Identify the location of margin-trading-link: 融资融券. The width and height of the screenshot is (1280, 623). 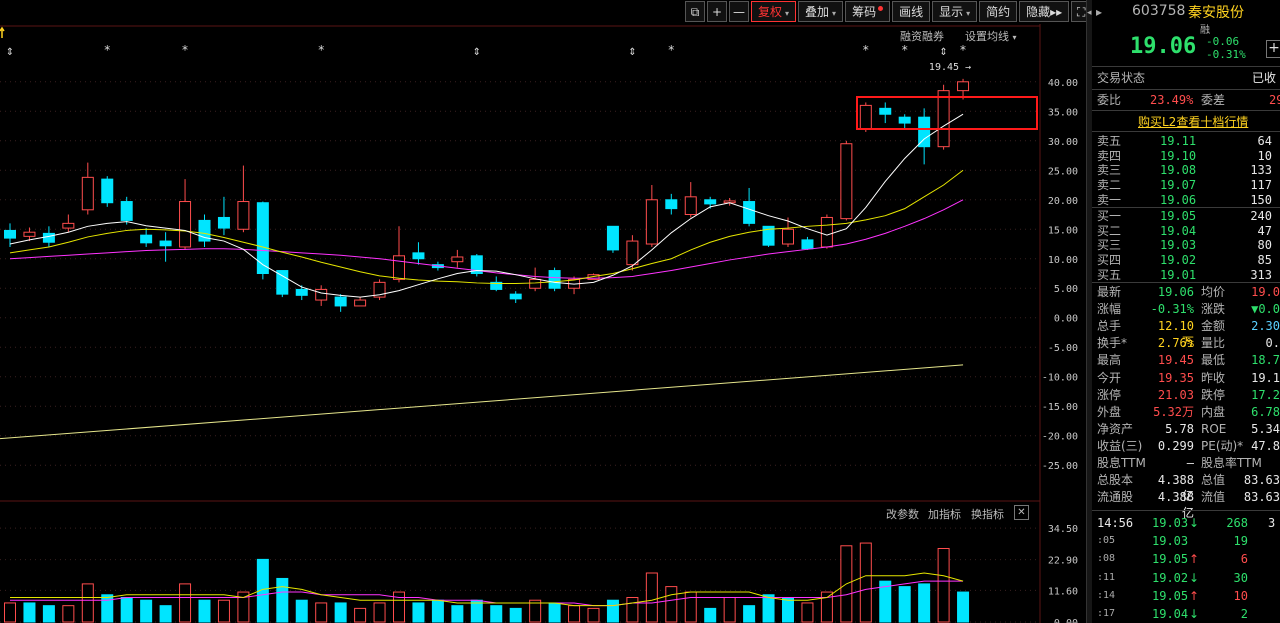
(922, 36).